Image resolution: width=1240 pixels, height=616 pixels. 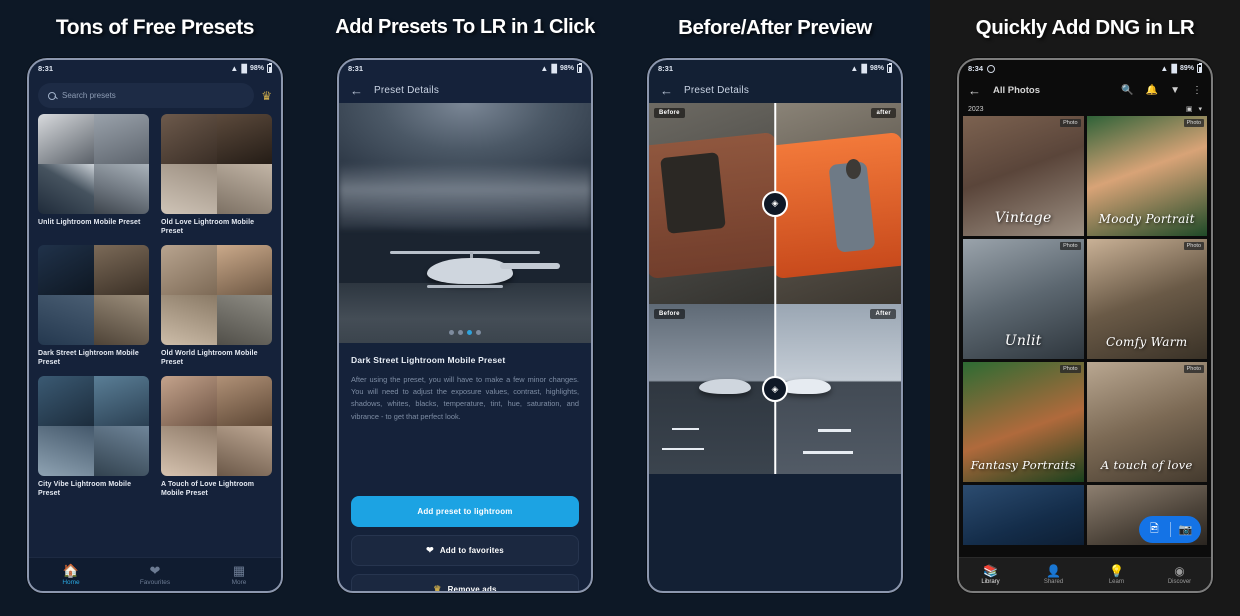 I want to click on preset-preview-image, so click(x=465, y=223).